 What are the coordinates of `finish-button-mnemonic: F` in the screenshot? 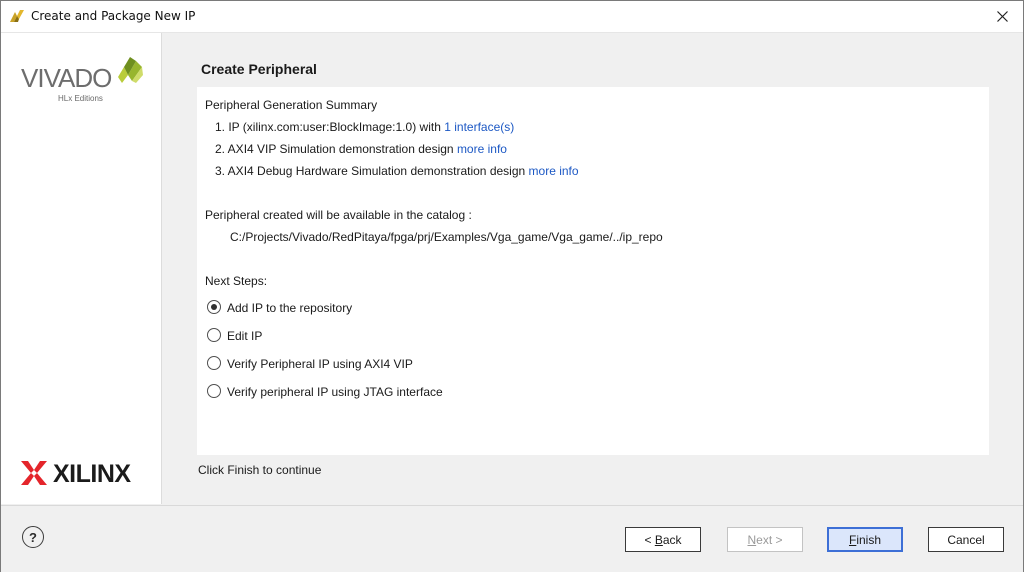 It's located at (852, 539).